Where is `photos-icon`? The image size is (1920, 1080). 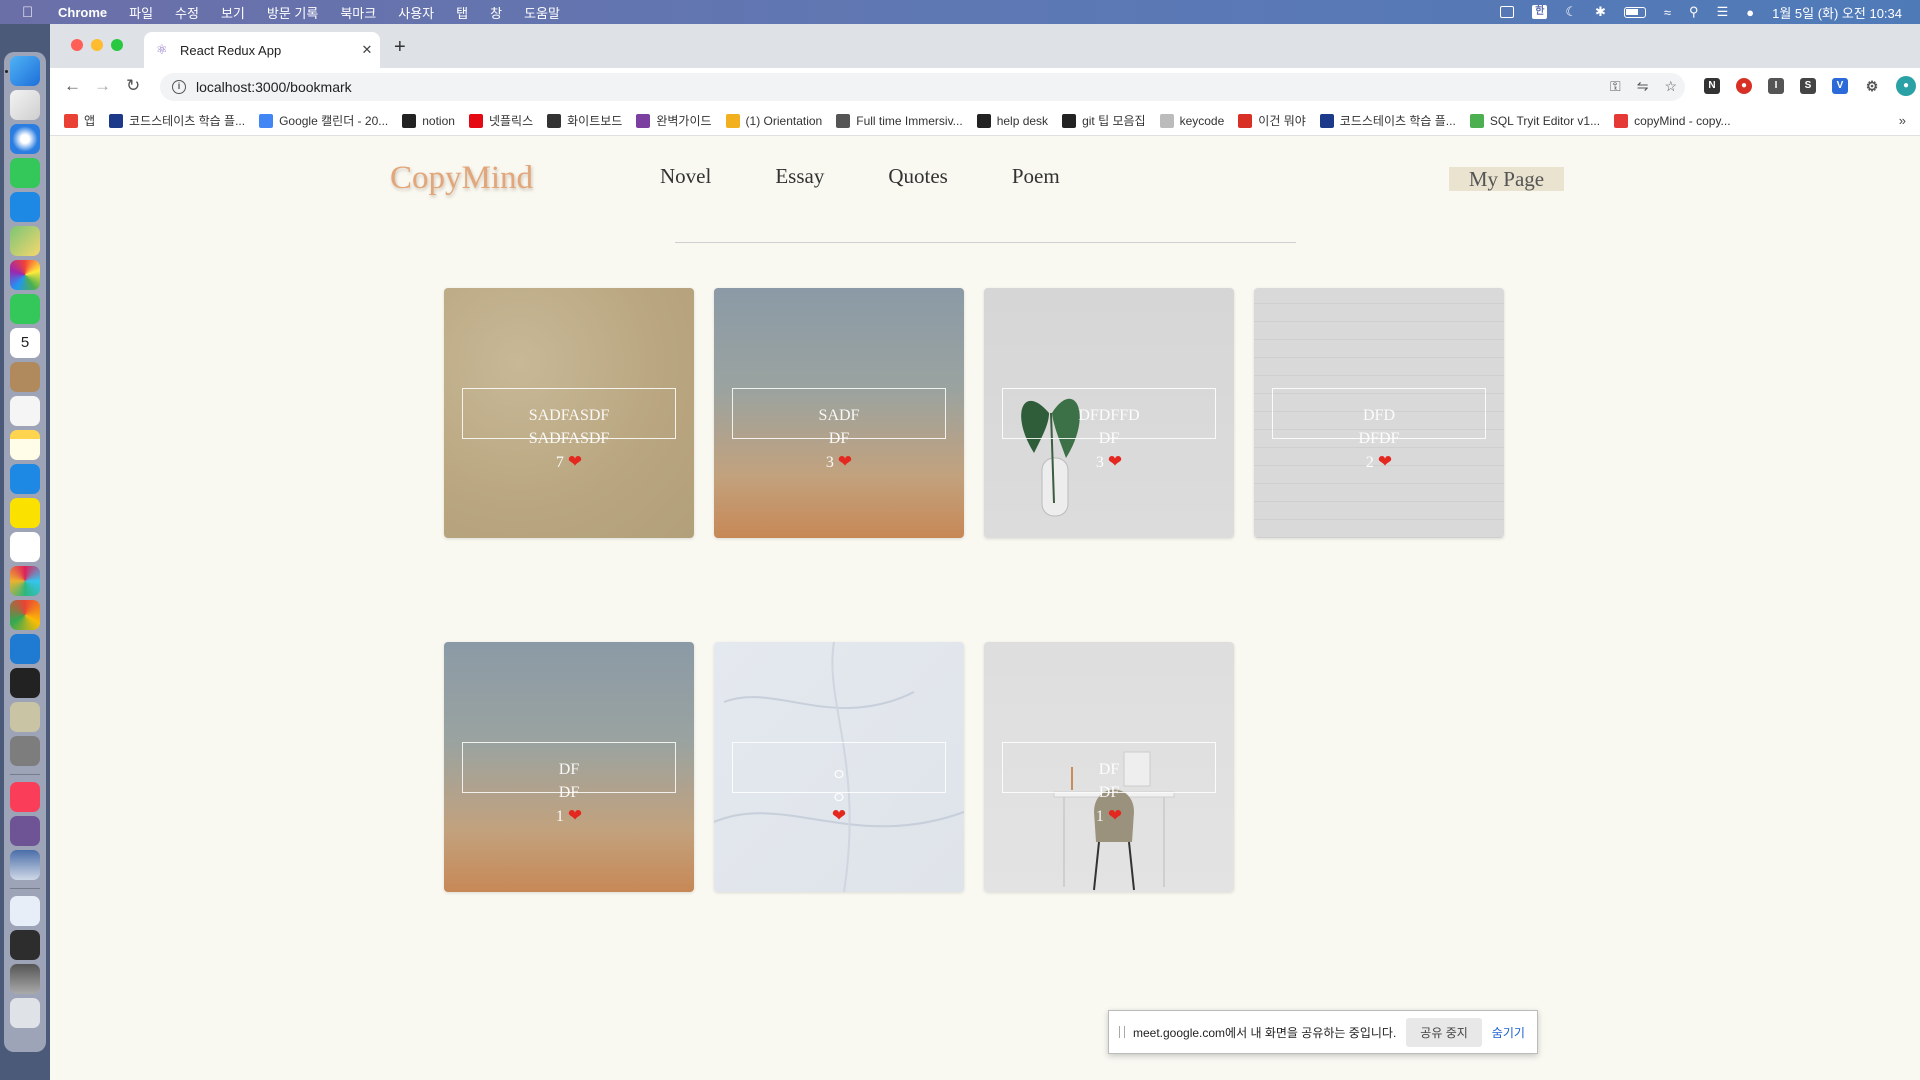
photos-icon is located at coordinates (25, 275).